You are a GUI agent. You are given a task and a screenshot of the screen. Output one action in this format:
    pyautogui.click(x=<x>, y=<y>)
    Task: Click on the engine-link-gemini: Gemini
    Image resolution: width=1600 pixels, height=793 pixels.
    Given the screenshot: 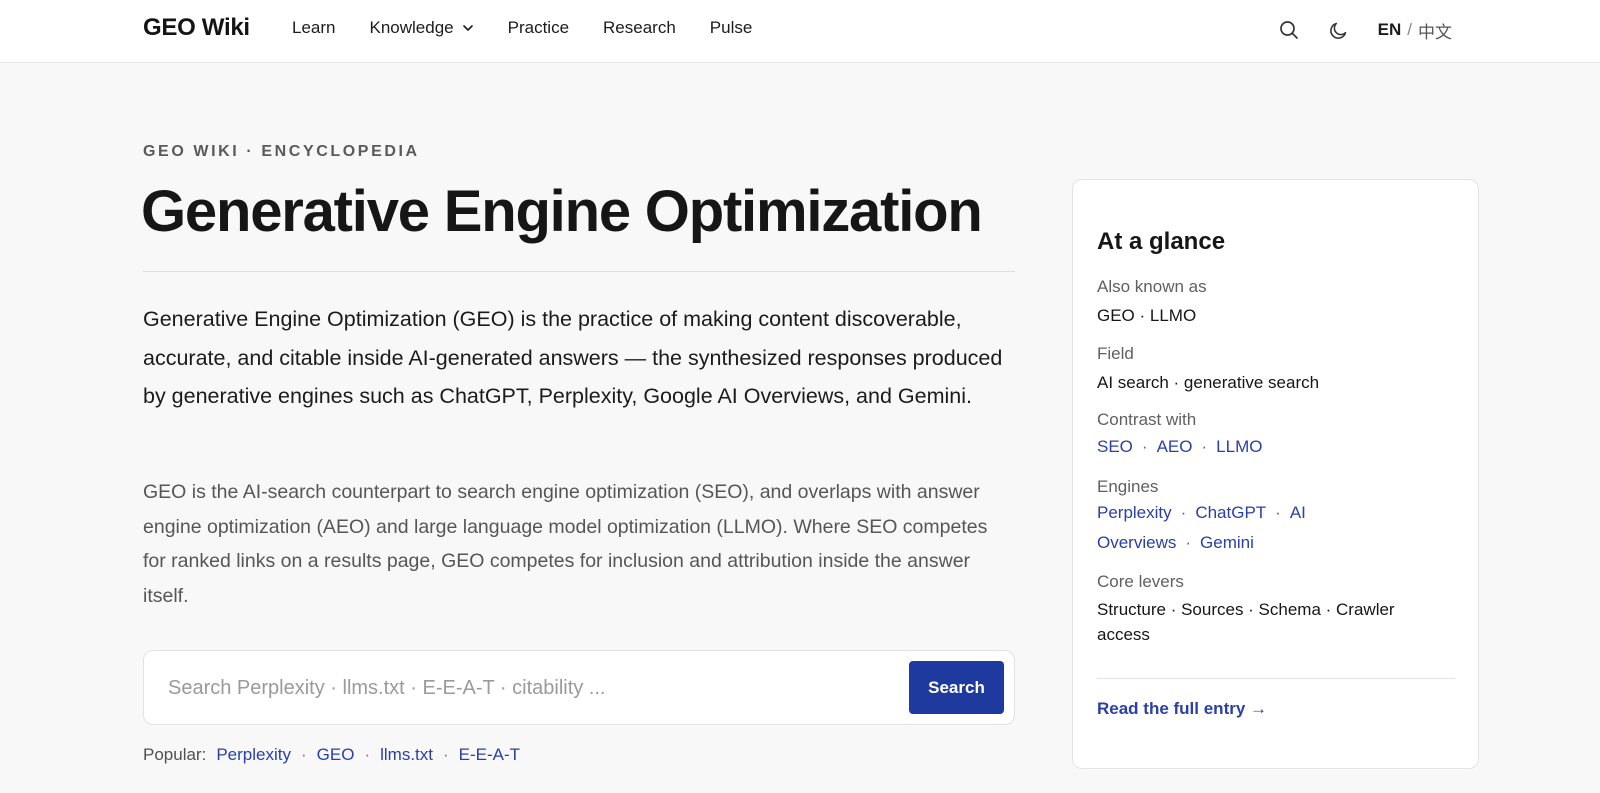 What is the action you would take?
    pyautogui.click(x=1227, y=542)
    